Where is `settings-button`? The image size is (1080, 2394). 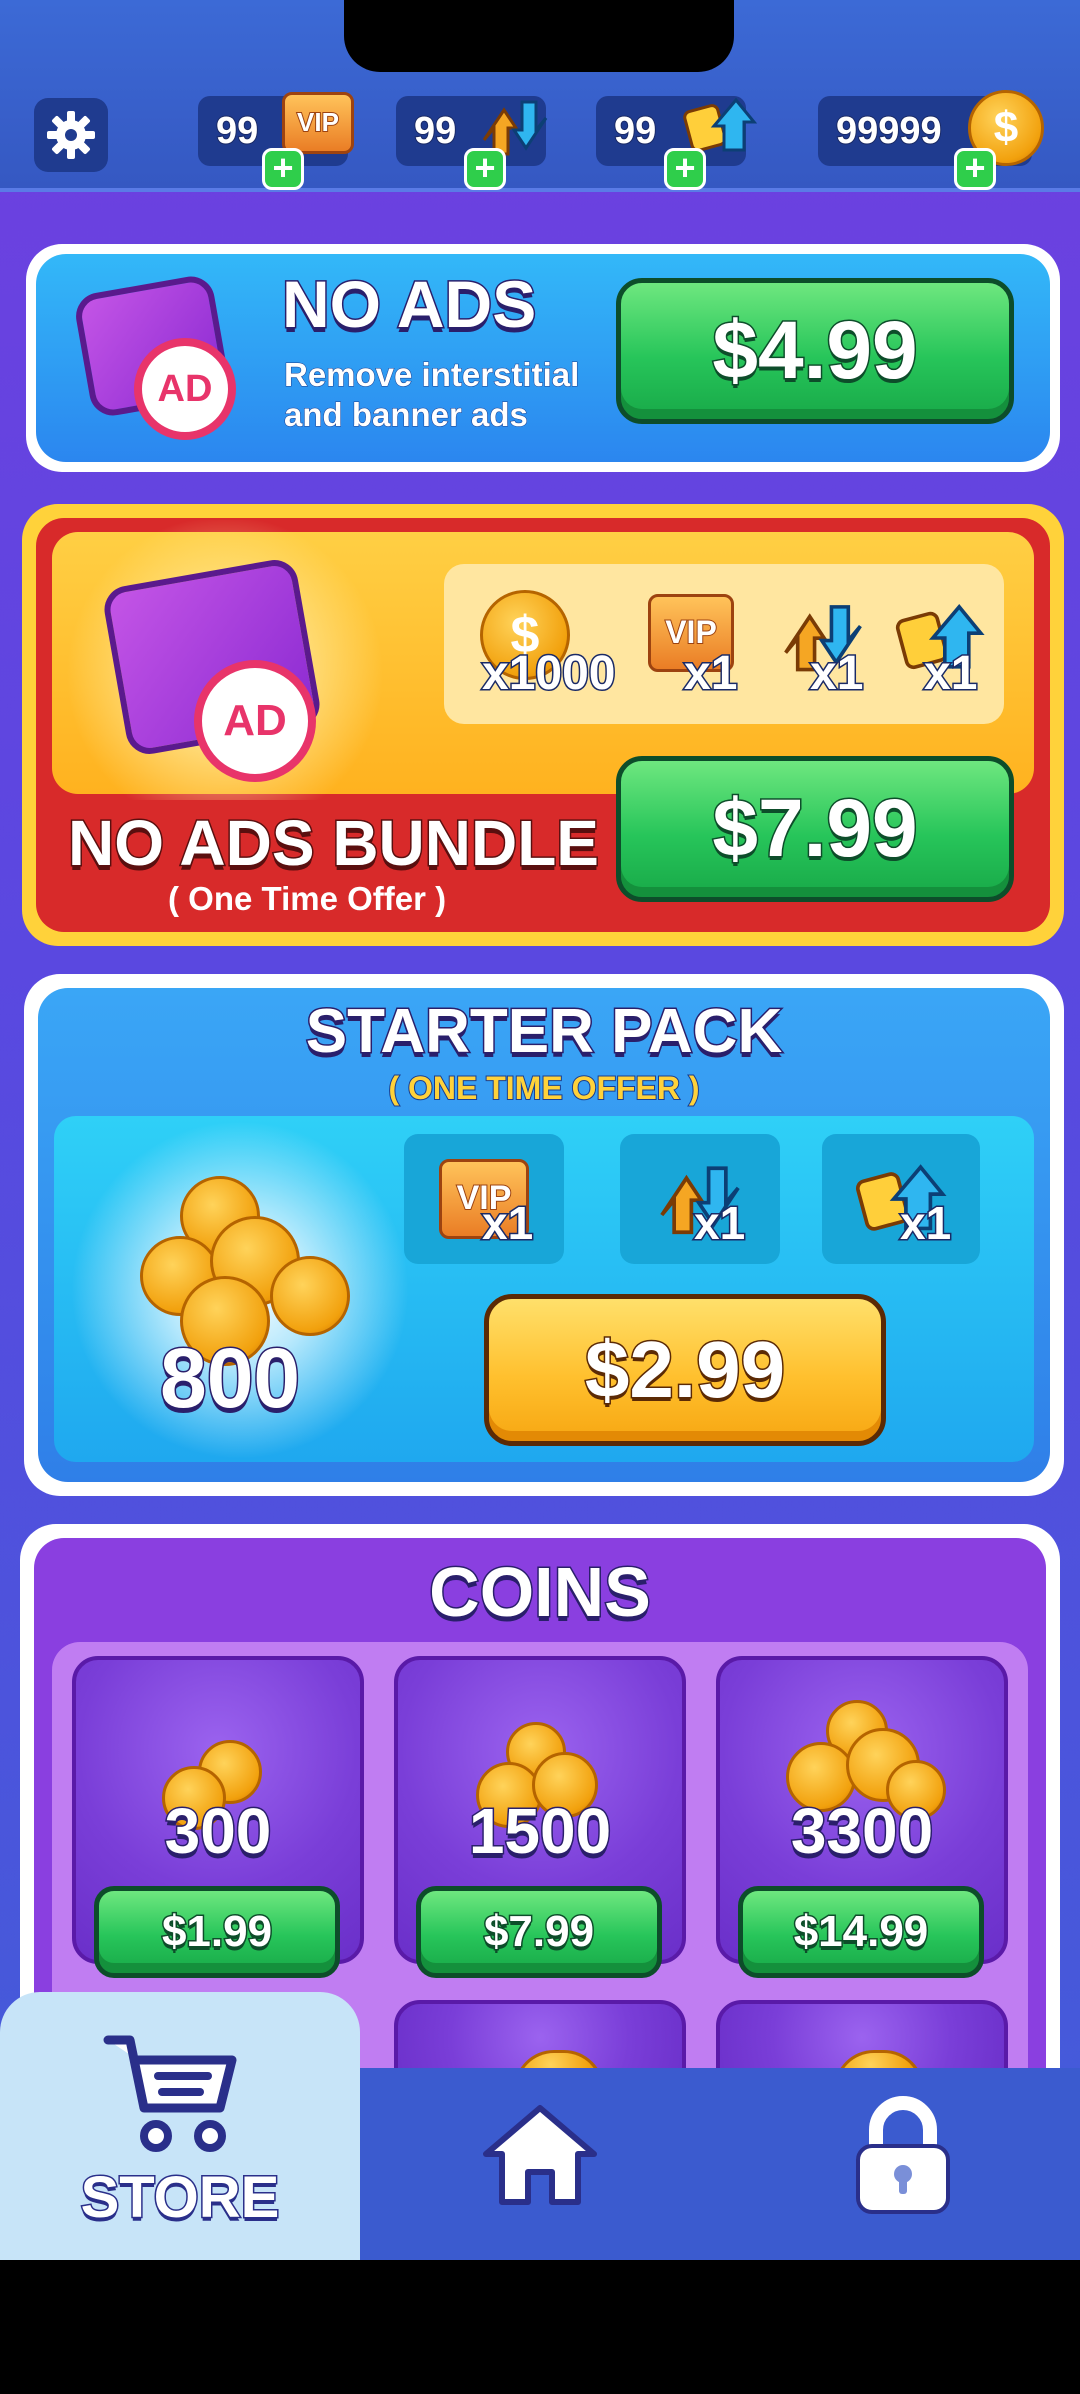 settings-button is located at coordinates (71, 135).